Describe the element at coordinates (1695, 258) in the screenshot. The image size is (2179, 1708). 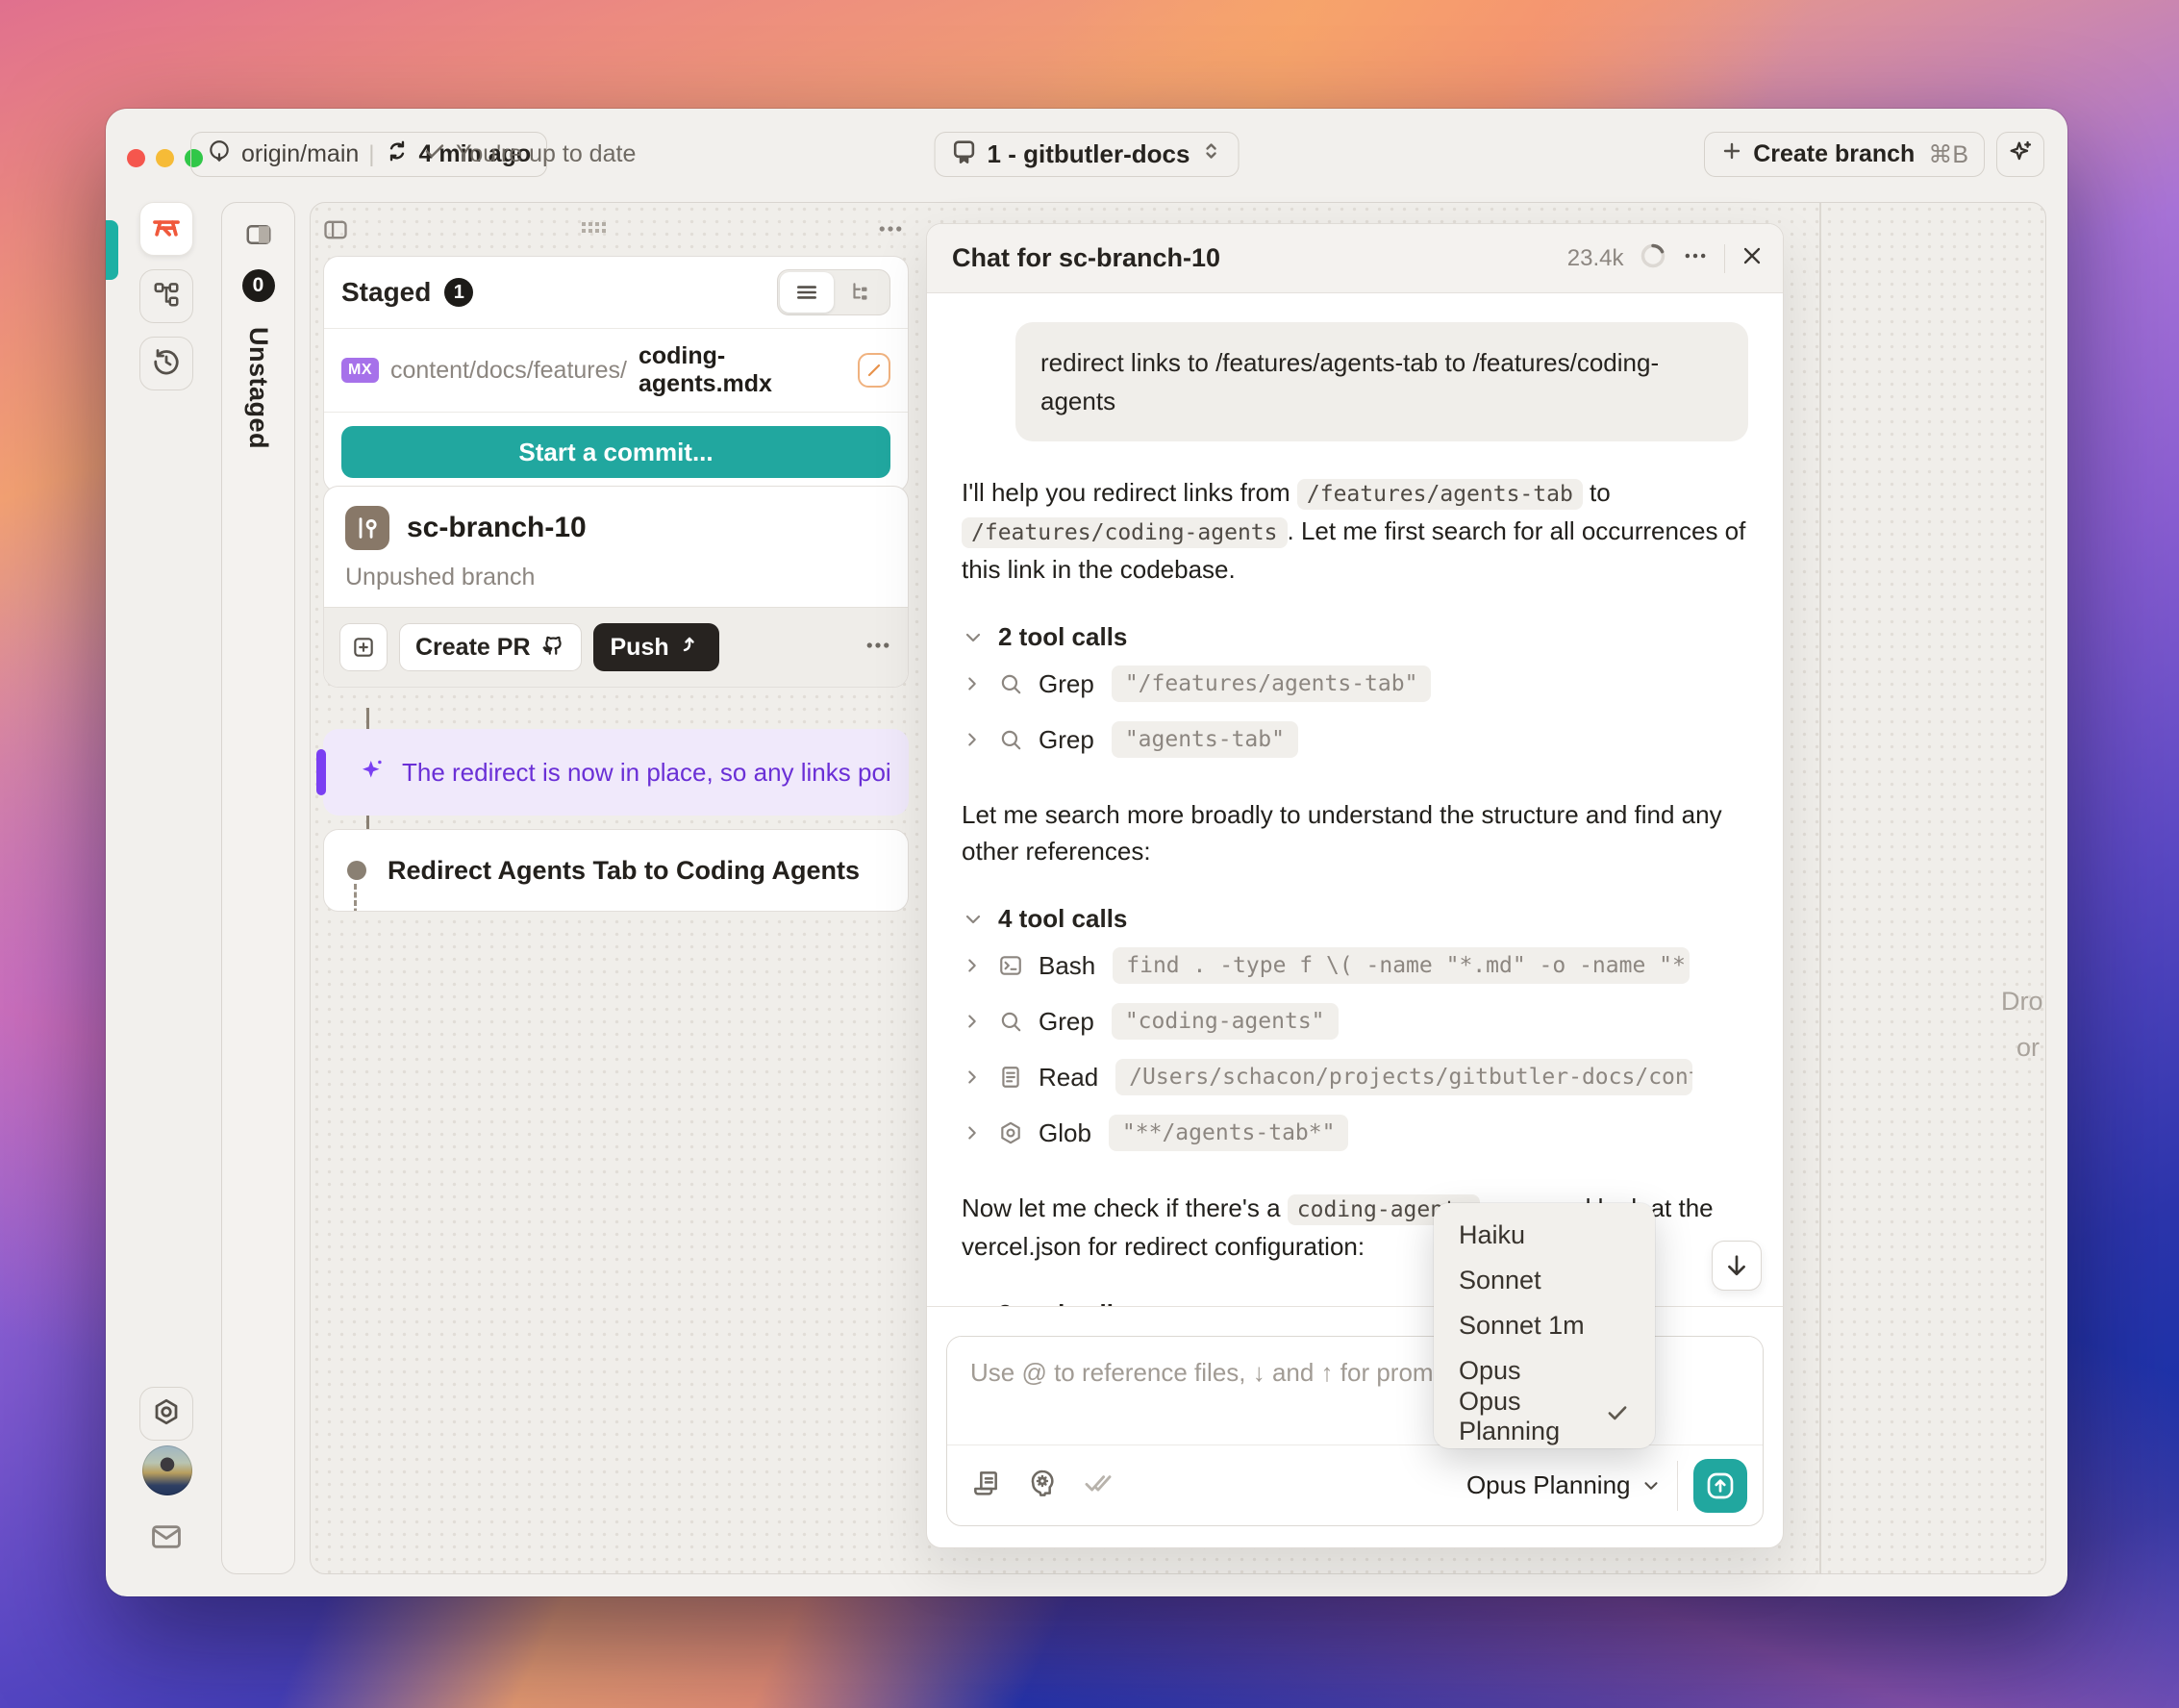
I see `chat-menu-button` at that location.